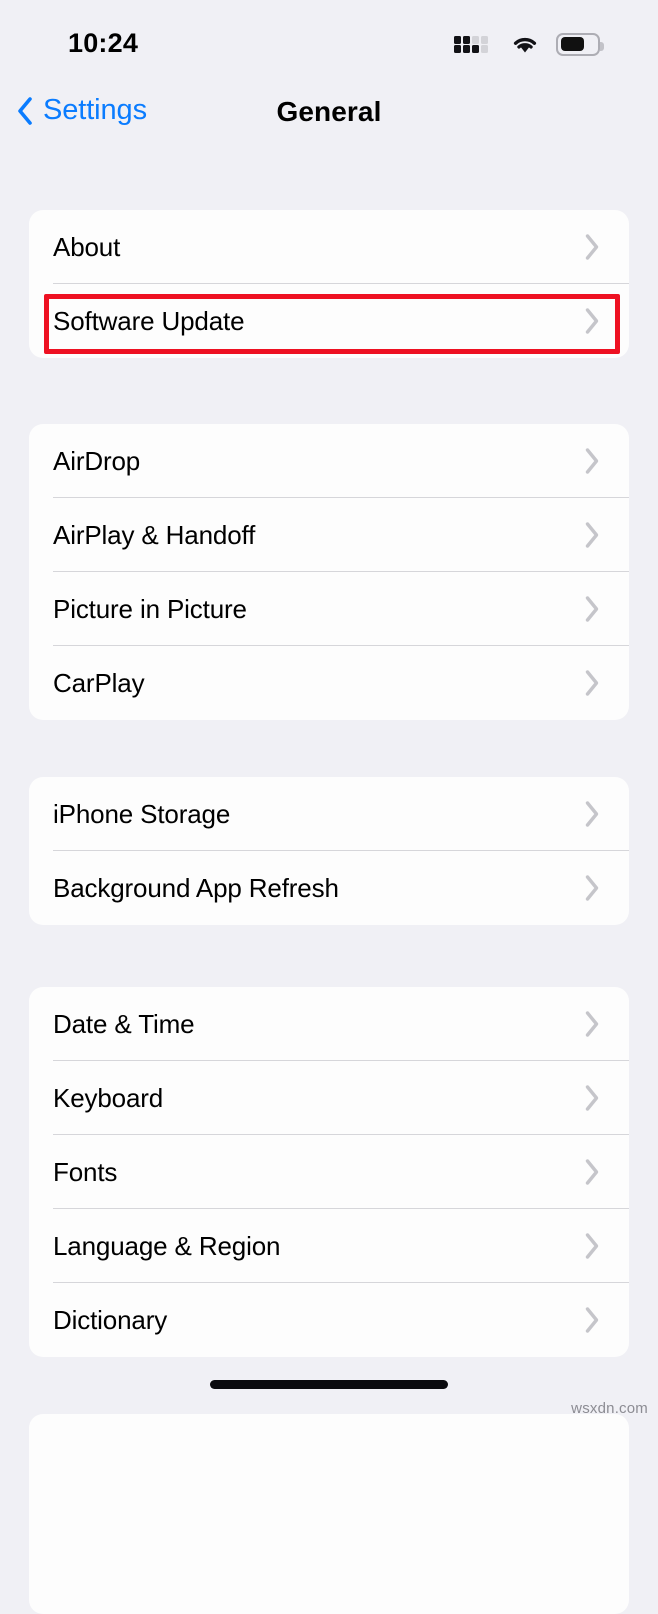 The image size is (658, 1614). I want to click on settings-row: Date & Time, so click(329, 1024).